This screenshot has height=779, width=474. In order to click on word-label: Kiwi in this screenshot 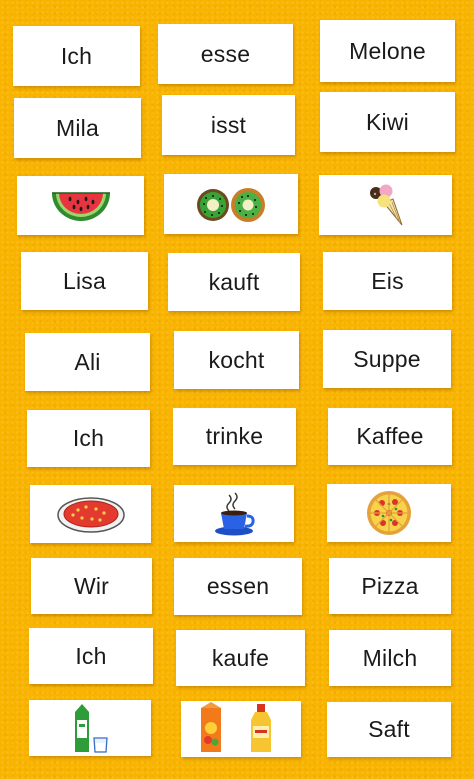, I will do `click(387, 121)`.